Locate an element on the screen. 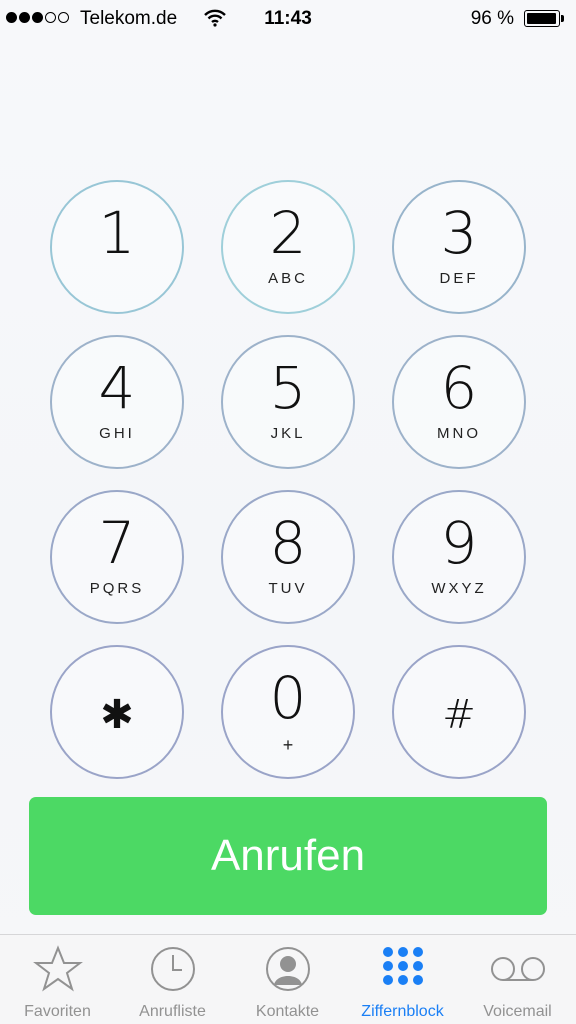  tab-voicemail: Voicemail is located at coordinates (517, 979).